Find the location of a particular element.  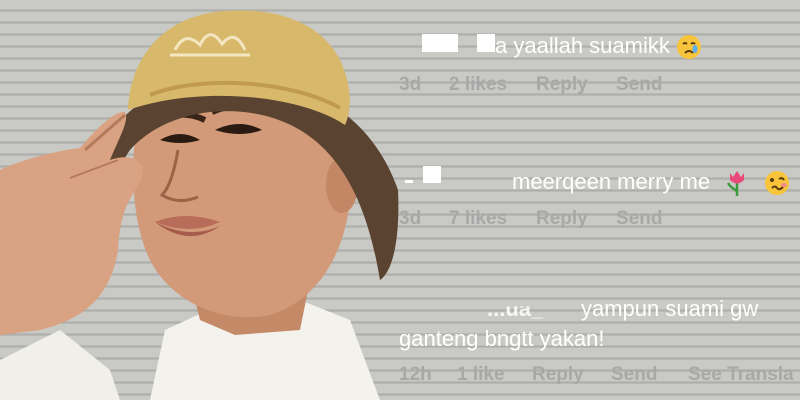

comment-meta: 3d 7 likes Reply Send is located at coordinates (597, 220).